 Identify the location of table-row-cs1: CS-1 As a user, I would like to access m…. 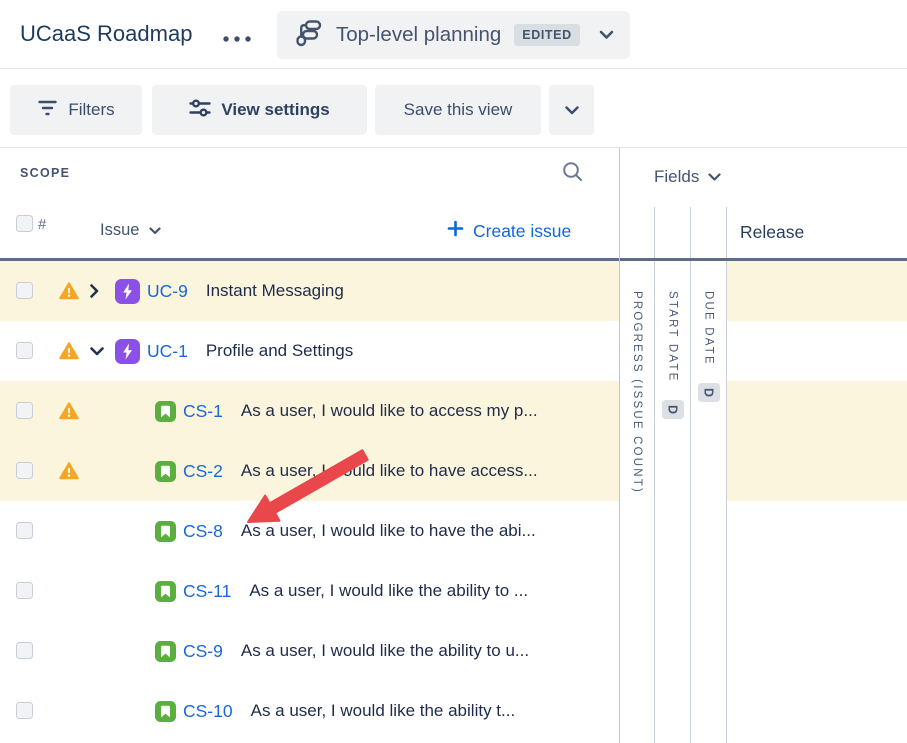
(453, 411).